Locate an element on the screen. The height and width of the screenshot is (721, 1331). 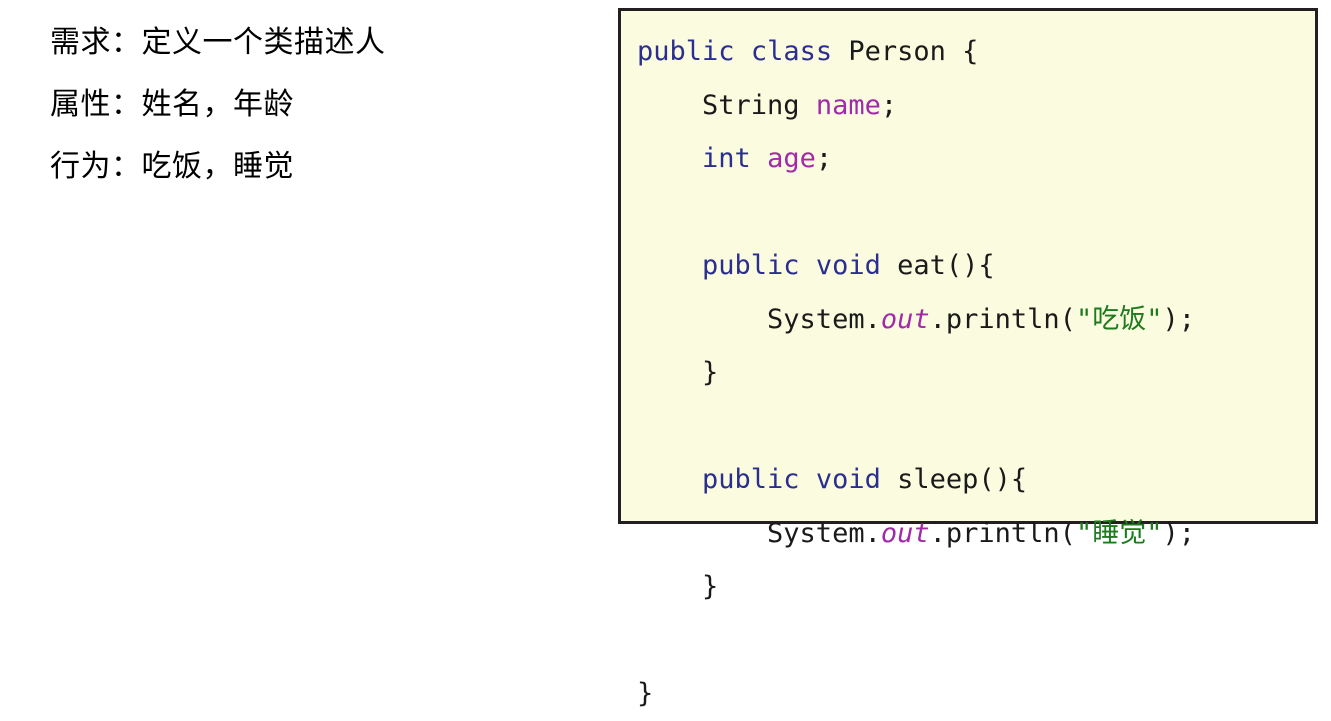
code-token: class is located at coordinates (791, 51).